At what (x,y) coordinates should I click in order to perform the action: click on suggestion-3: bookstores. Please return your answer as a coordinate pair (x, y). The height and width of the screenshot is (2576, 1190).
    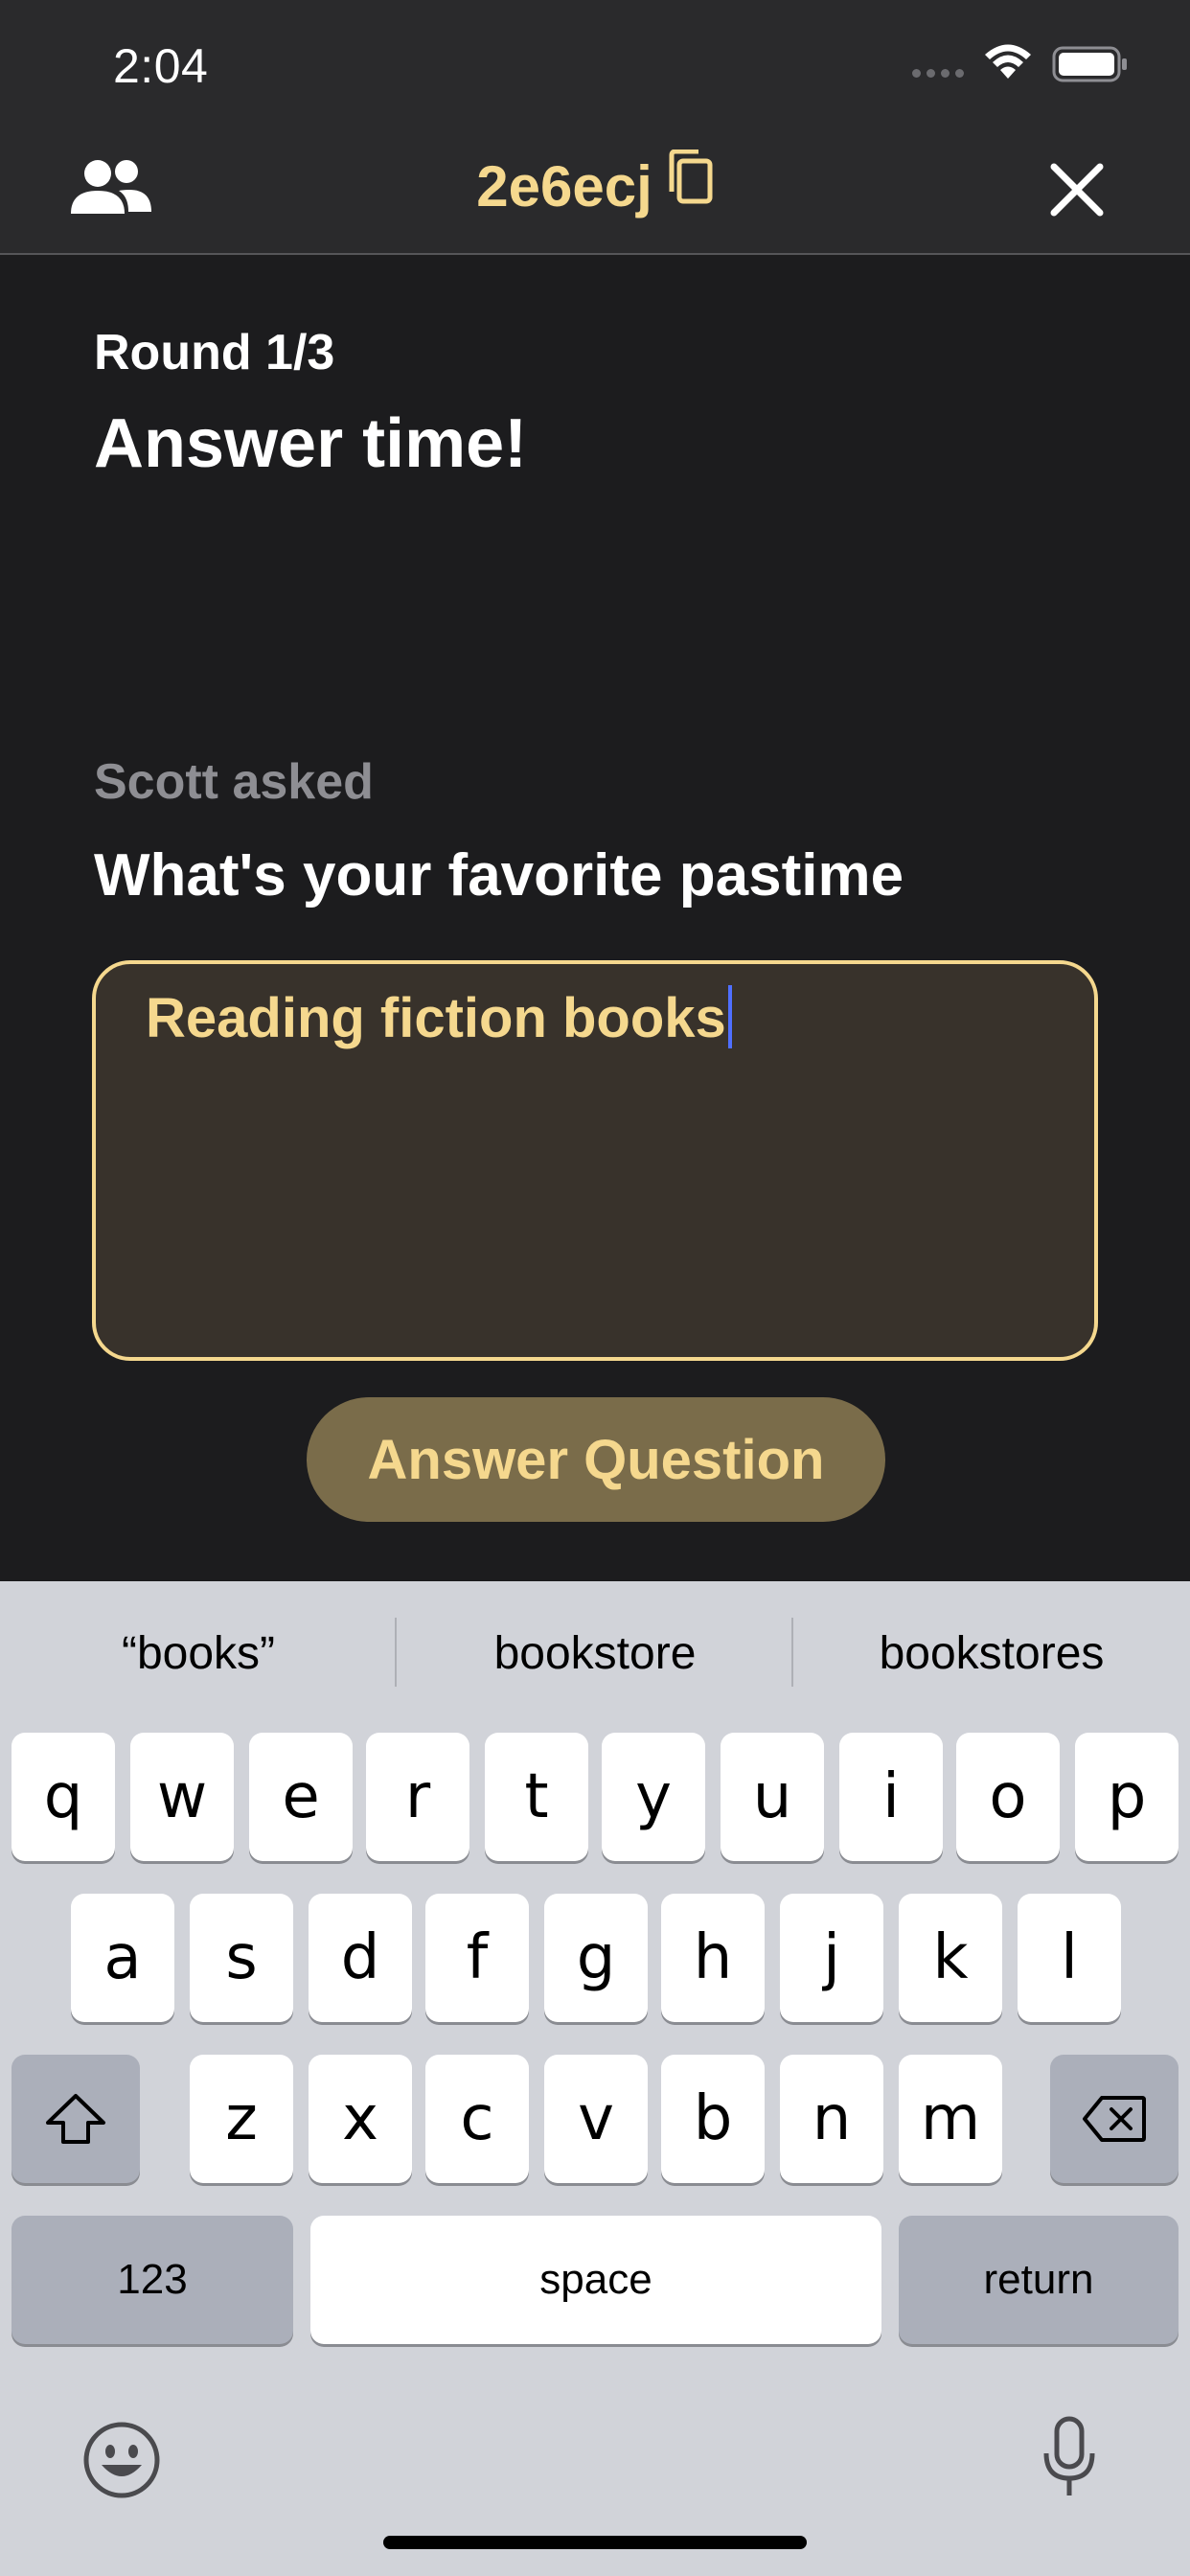
    Looking at the image, I should click on (991, 1653).